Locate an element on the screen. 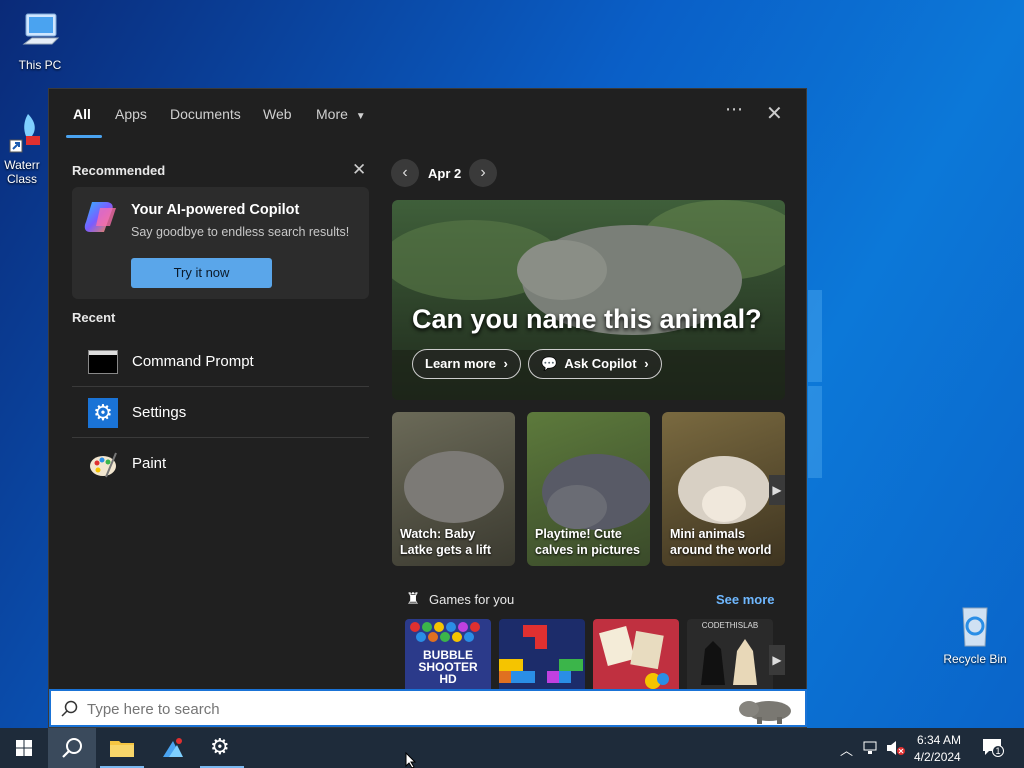 The width and height of the screenshot is (1024, 768). see-more-link: See more is located at coordinates (745, 599).